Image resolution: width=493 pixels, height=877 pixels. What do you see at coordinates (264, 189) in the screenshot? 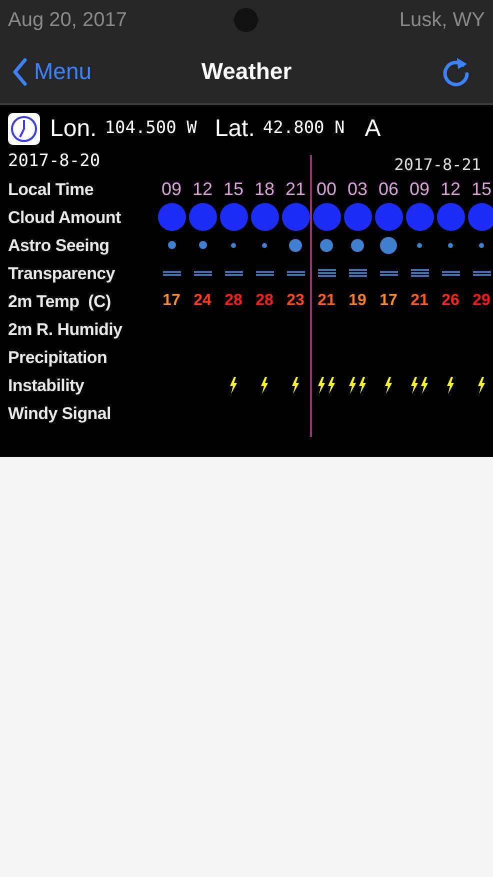
I see `hour-label: 18` at bounding box center [264, 189].